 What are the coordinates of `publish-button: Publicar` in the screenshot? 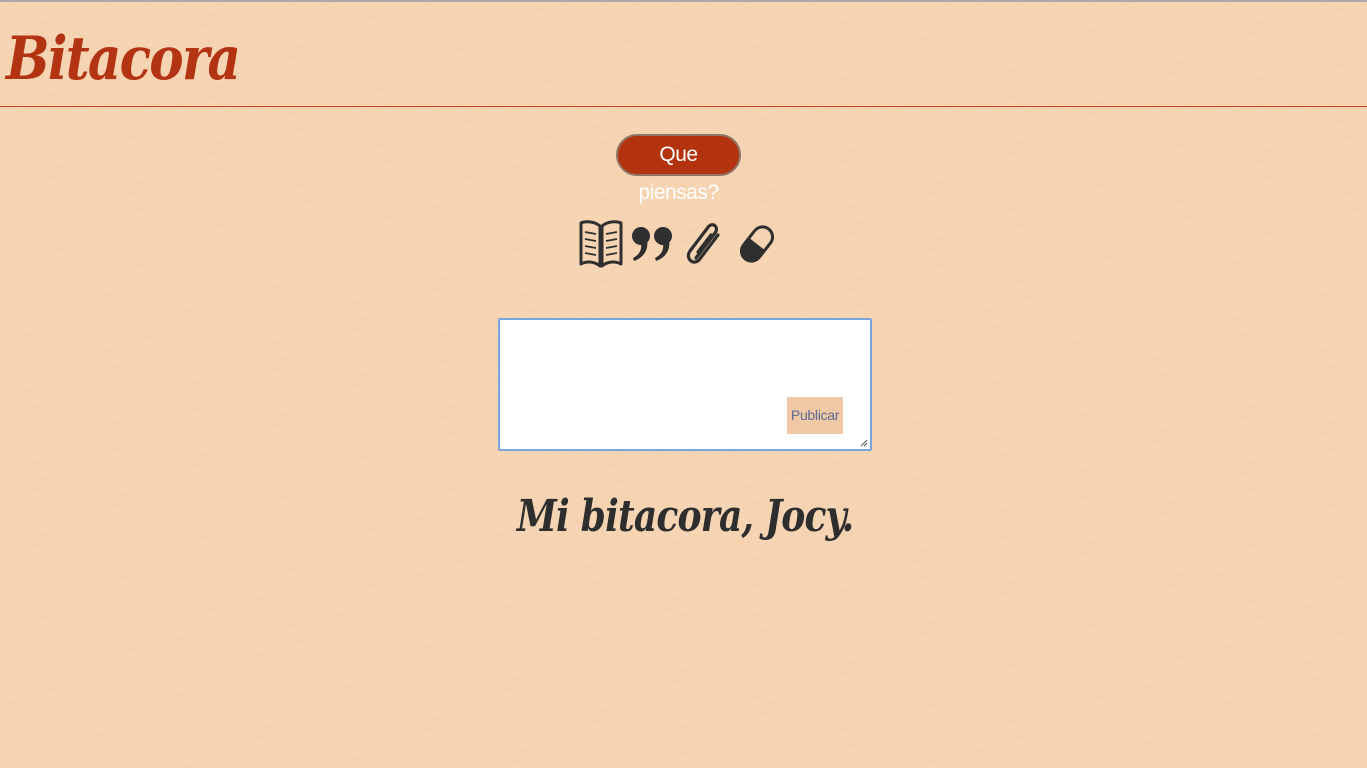 It's located at (815, 415).